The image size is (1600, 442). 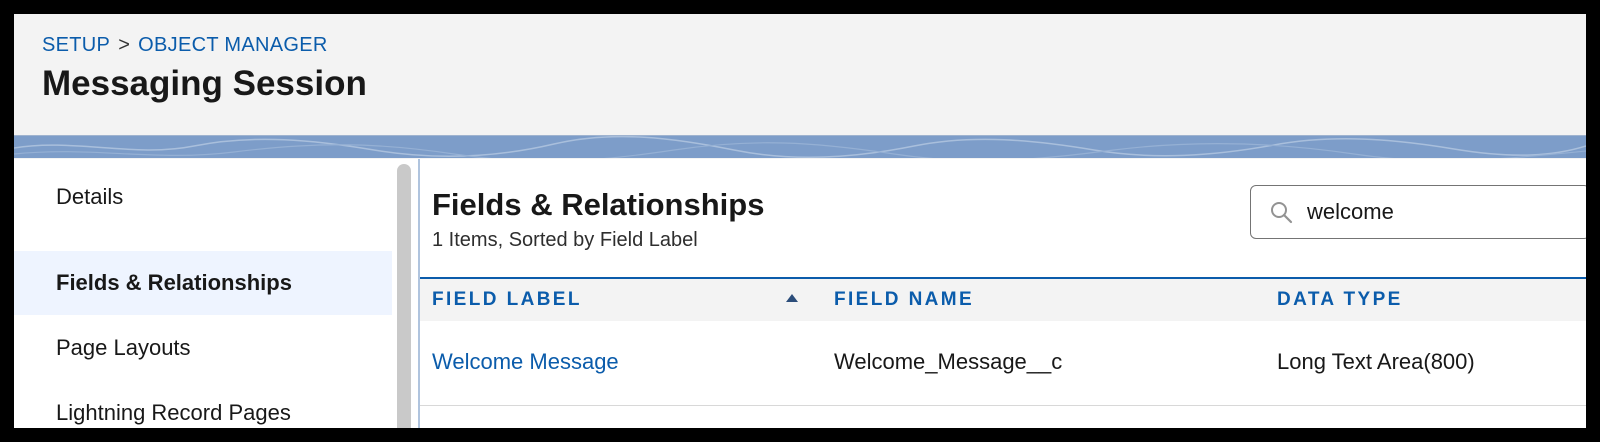 What do you see at coordinates (792, 298) in the screenshot?
I see `sort-ascending-icon` at bounding box center [792, 298].